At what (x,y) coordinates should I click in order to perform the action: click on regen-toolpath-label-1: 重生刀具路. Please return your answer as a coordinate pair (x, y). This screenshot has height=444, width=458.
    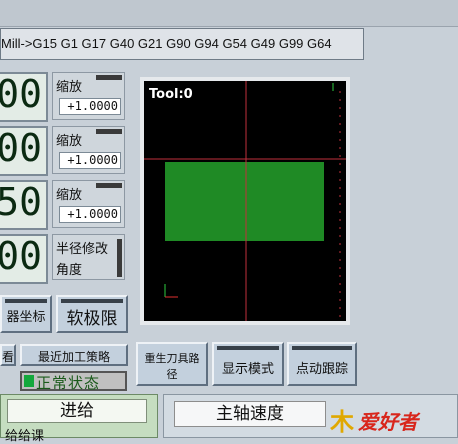
    Looking at the image, I should click on (172, 358).